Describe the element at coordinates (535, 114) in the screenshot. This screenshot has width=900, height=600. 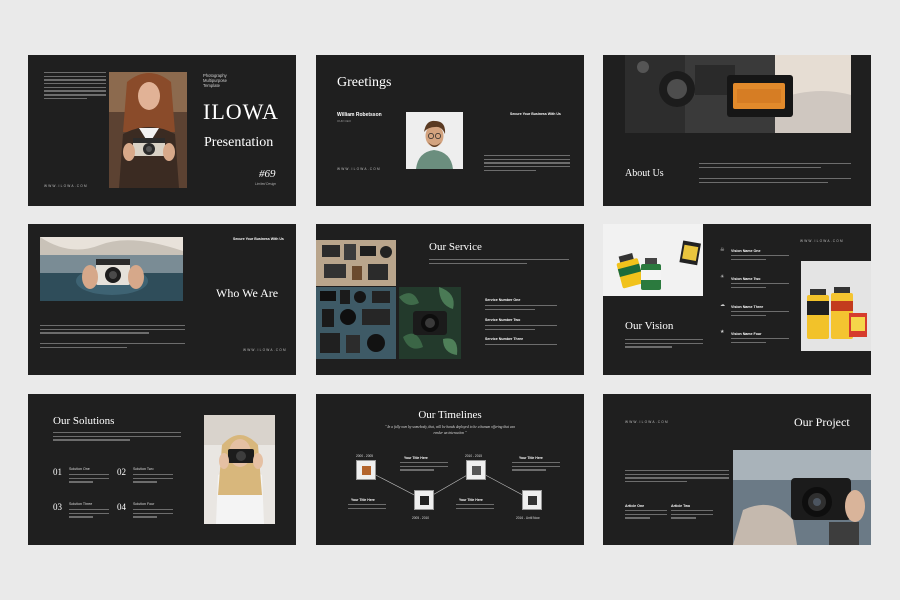
I see `greetings-tagline: Secure Your Business With Us` at that location.